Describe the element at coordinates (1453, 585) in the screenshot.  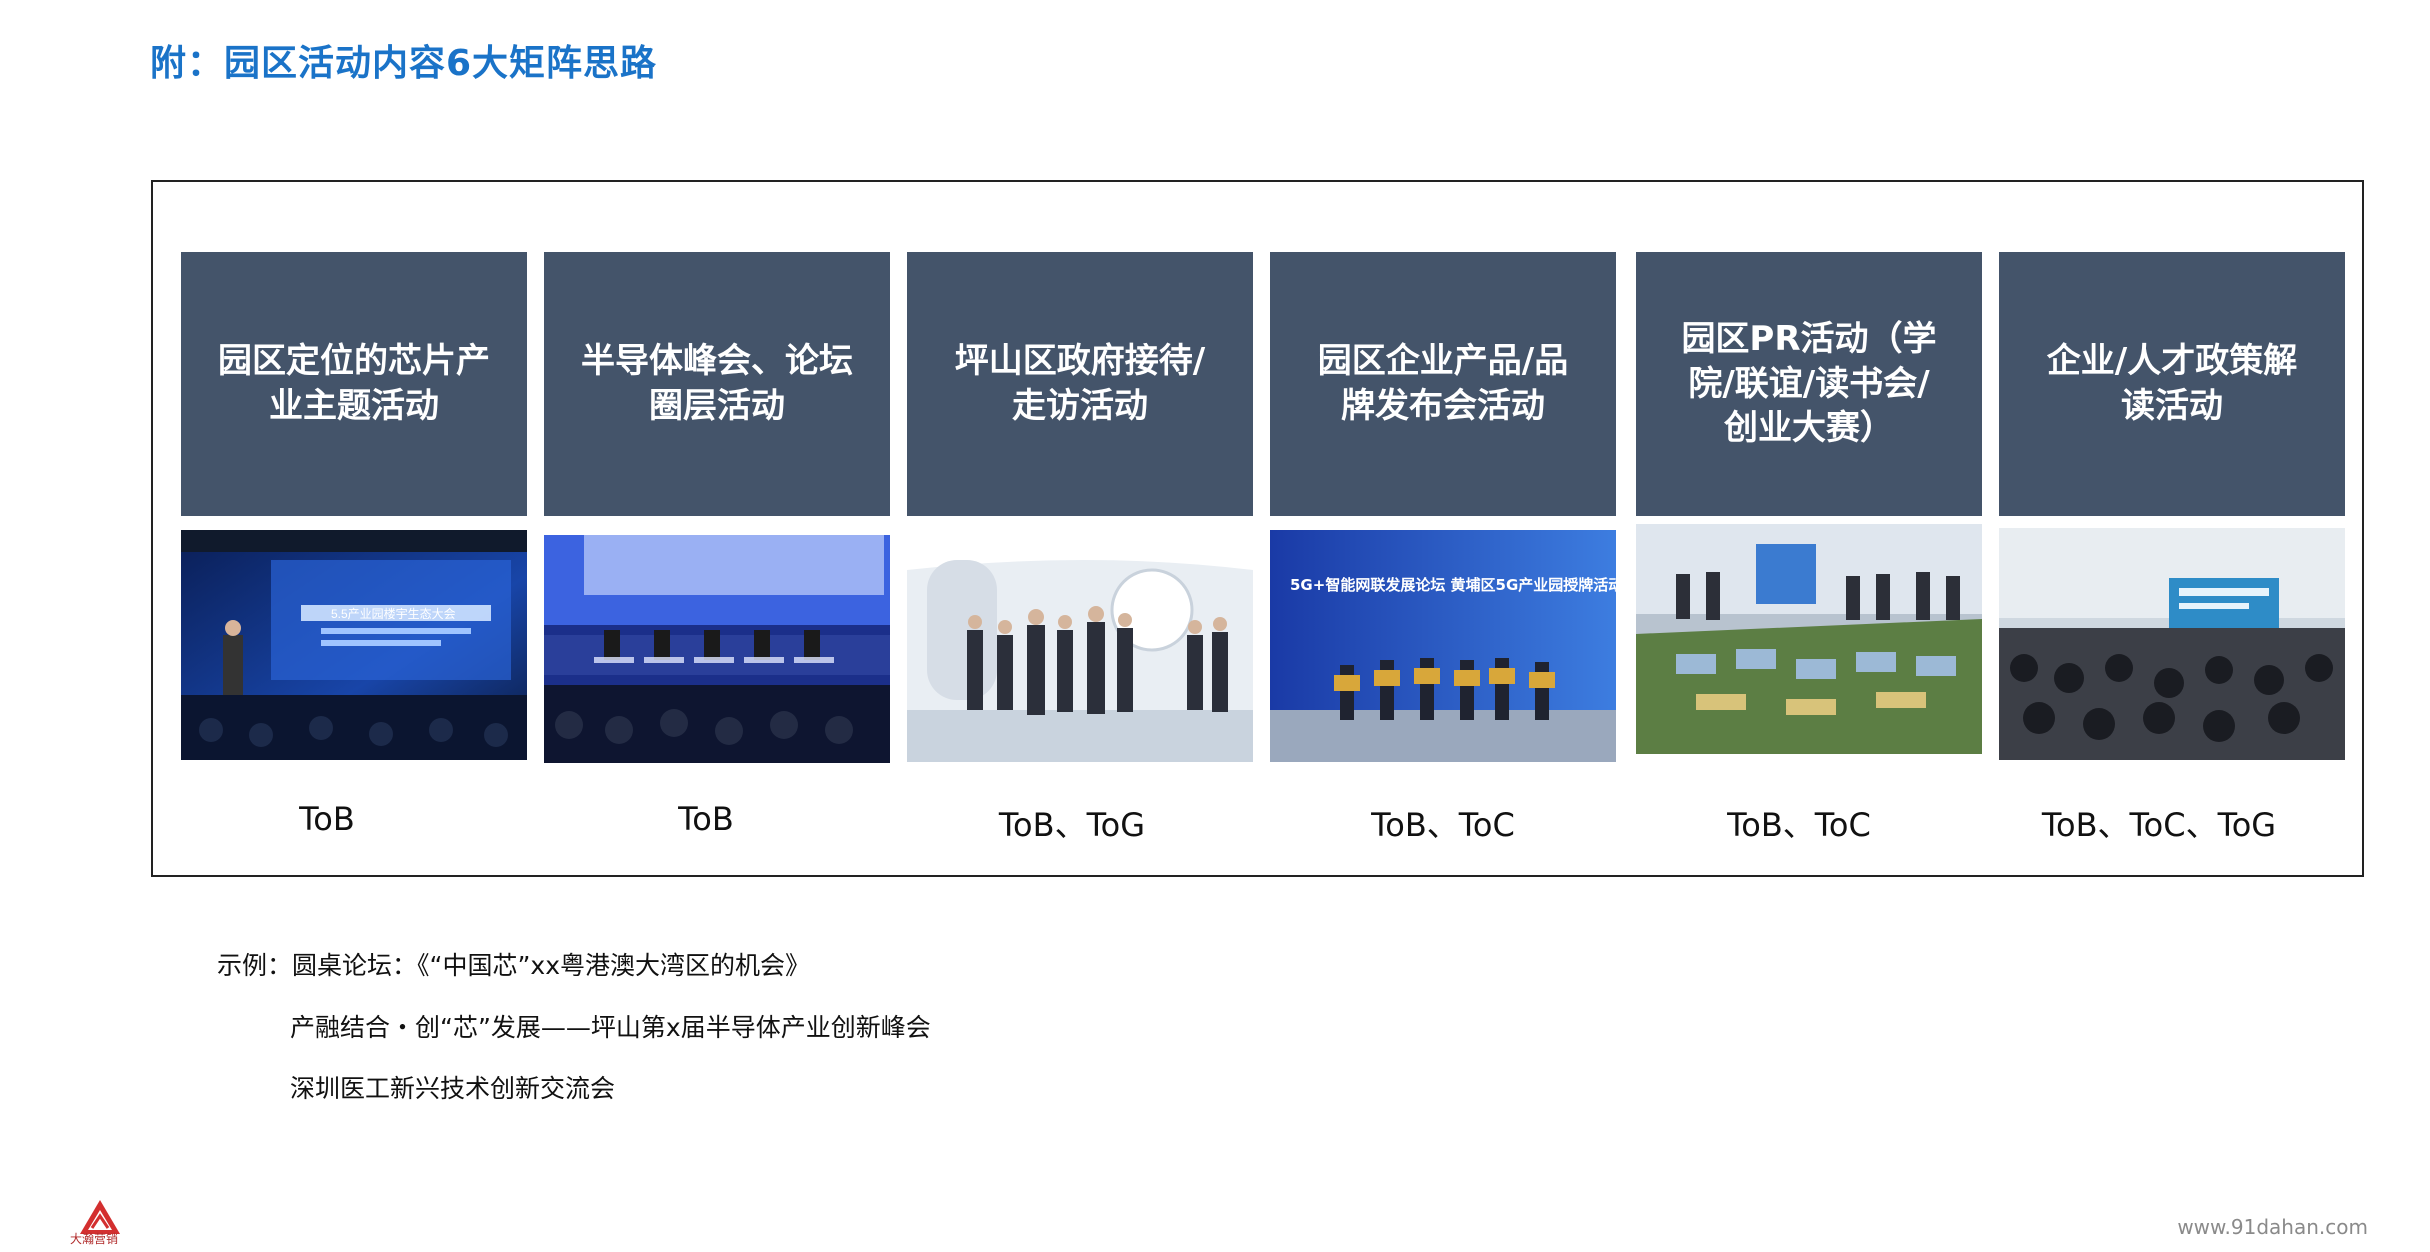
I see `photo-4-caption: 5G+智能网联发展论坛 黄埔区5G产业园授牌活动` at that location.